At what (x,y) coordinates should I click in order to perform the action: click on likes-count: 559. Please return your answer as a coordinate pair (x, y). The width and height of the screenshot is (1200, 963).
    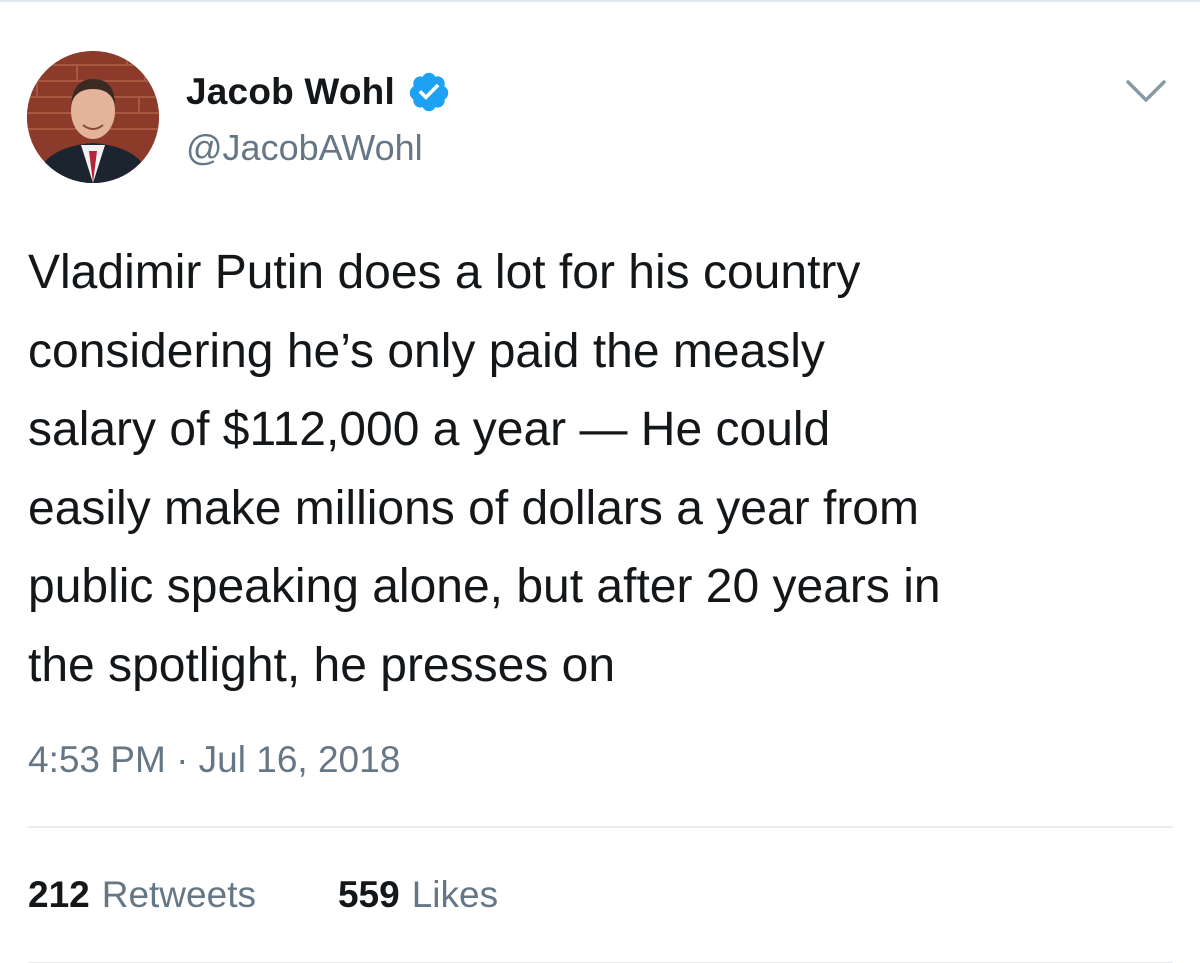
    Looking at the image, I should click on (368, 894).